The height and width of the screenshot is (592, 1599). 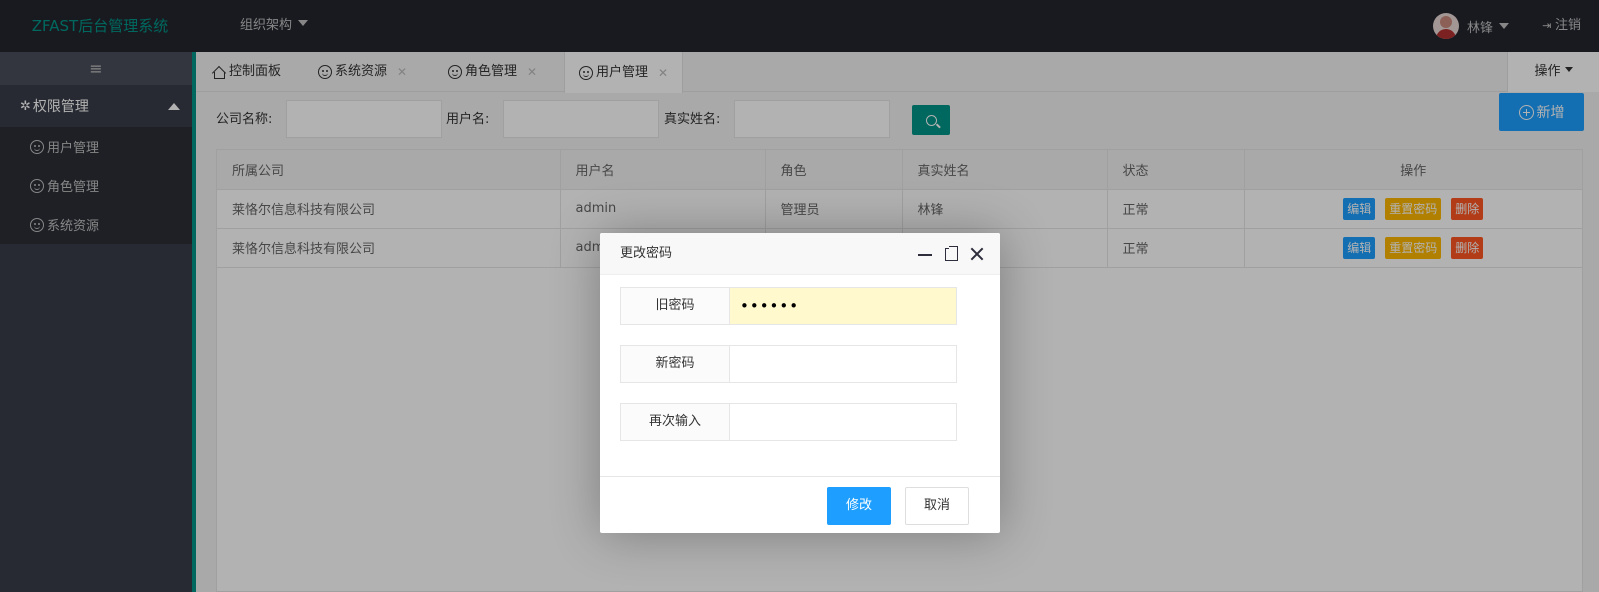 I want to click on confirm-password-row: 再次输入, so click(x=788, y=422).